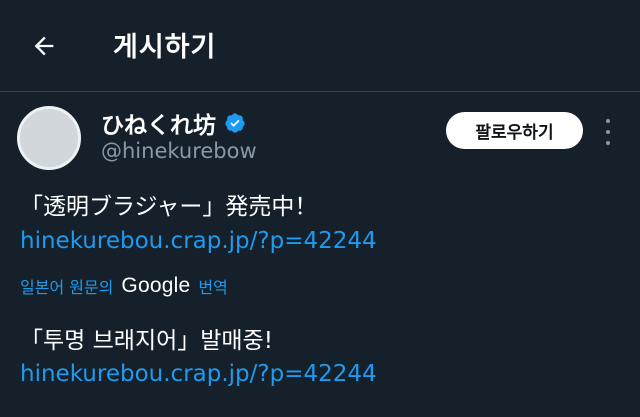  Describe the element at coordinates (146, 341) in the screenshot. I see `post-translated-text: 「투명 브래지어」발매중!` at that location.